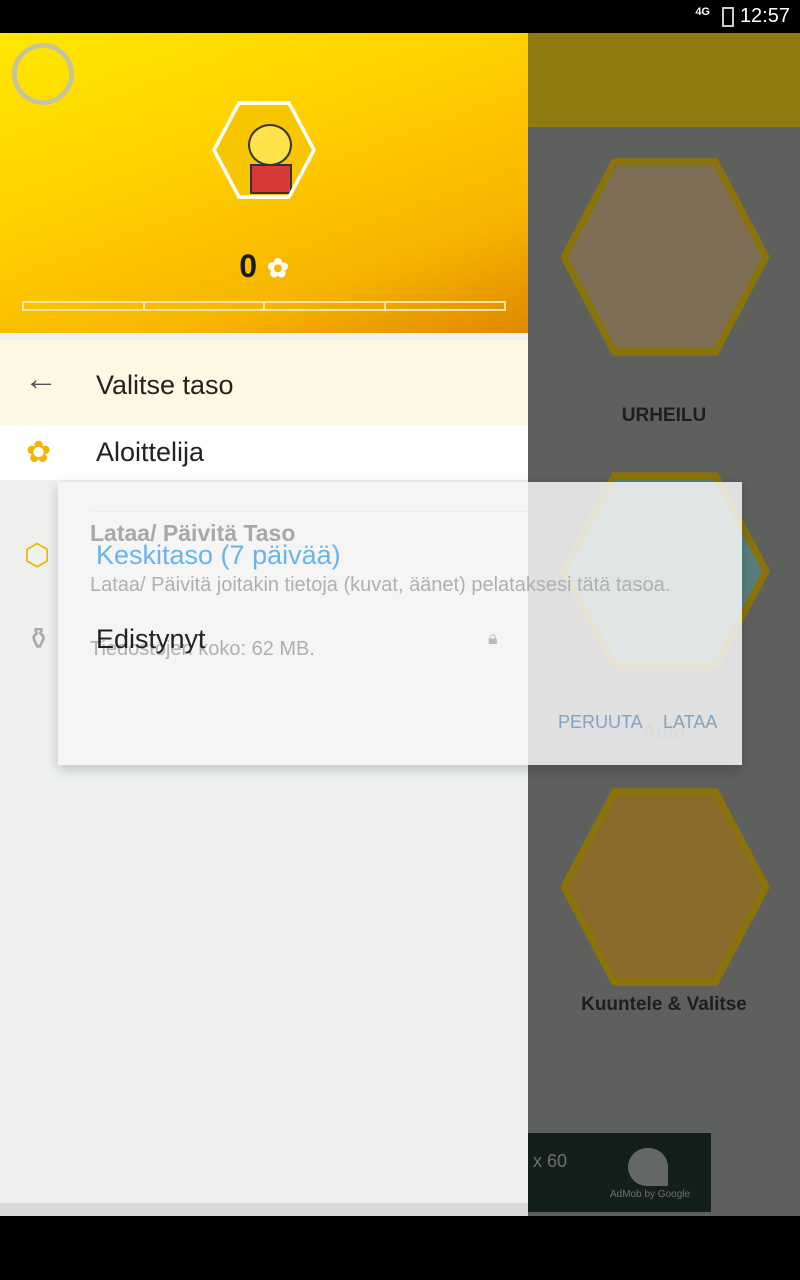 The image size is (800, 1280). What do you see at coordinates (43, 74) in the screenshot?
I see `loading-spinner` at bounding box center [43, 74].